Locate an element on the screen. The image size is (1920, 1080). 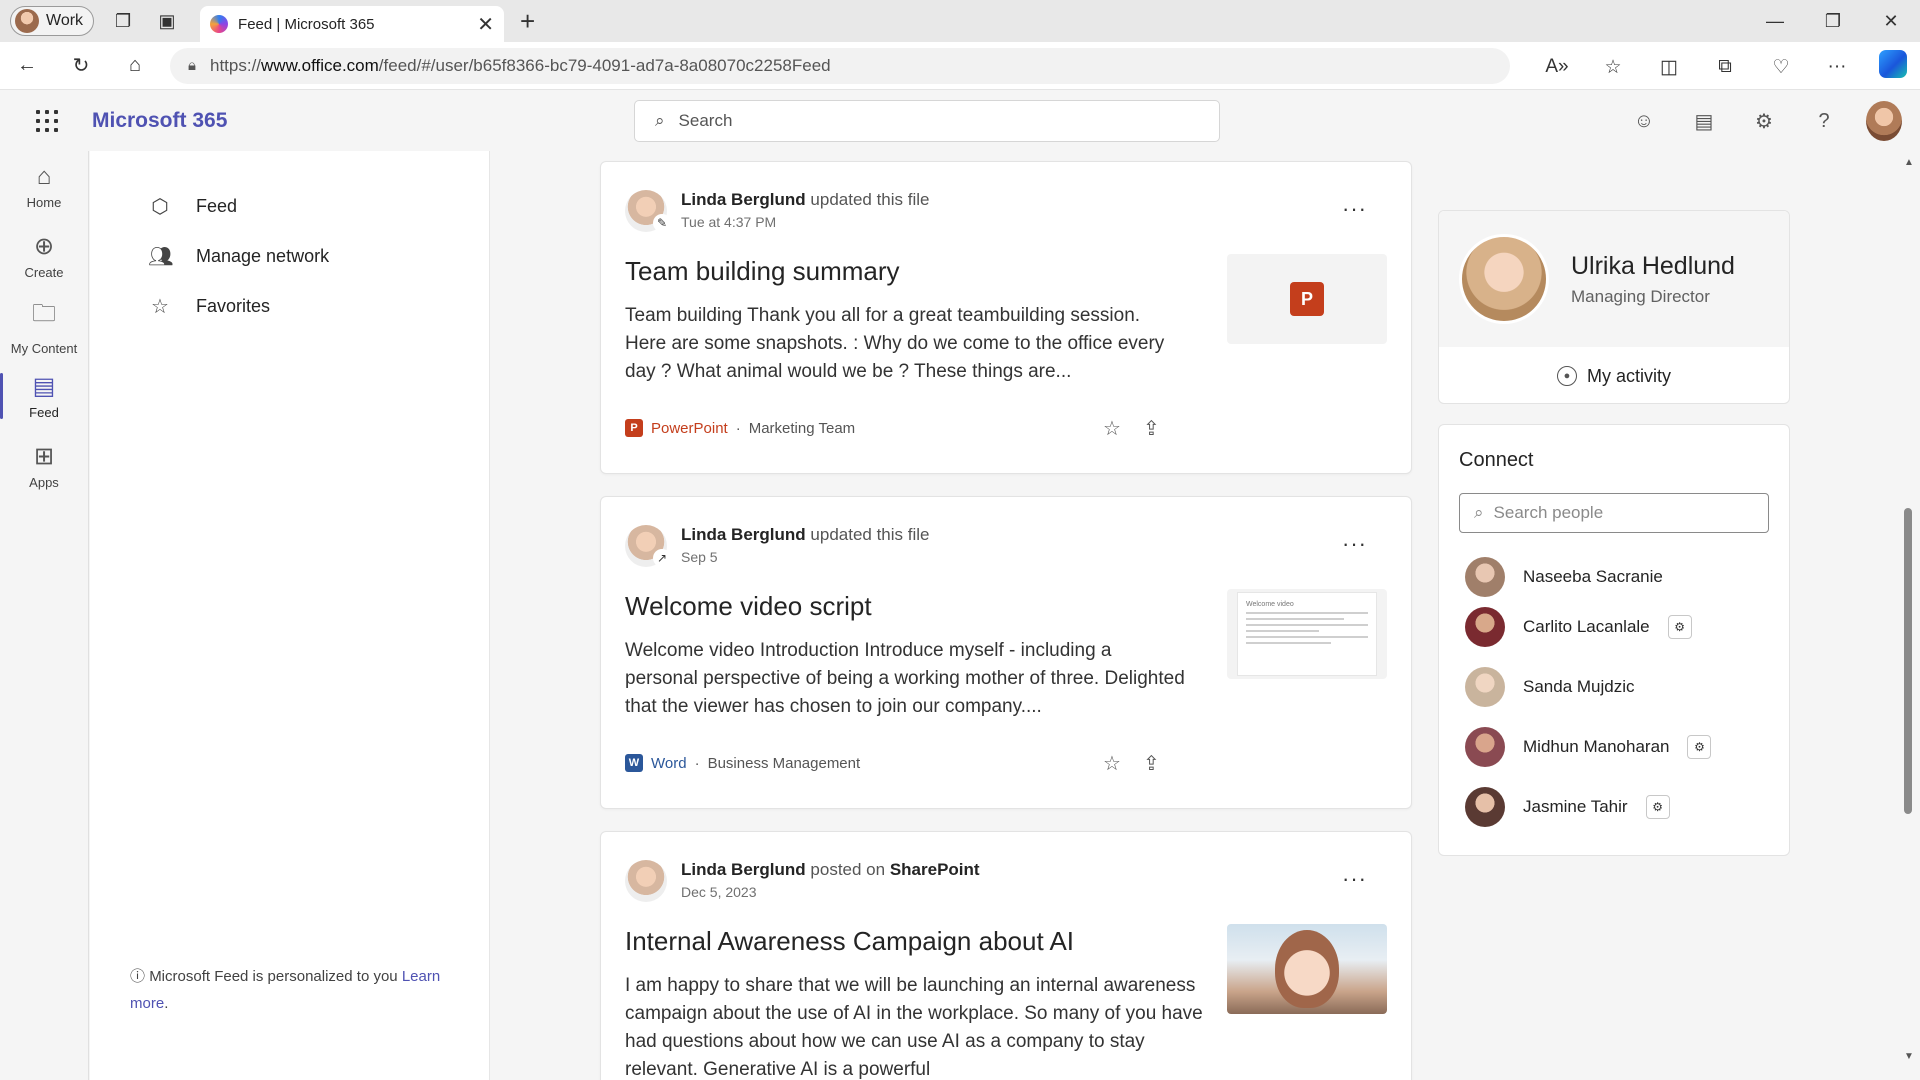
profile-avatar is located at coordinates (1504, 279).